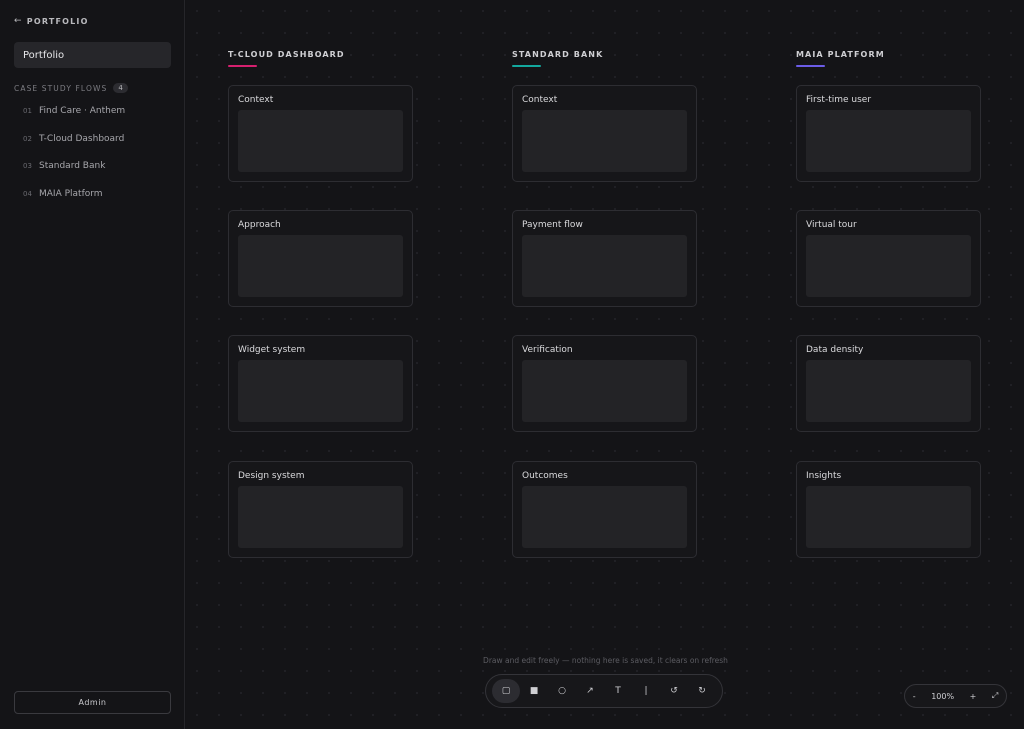 The width and height of the screenshot is (1024, 729). Describe the element at coordinates (590, 691) in the screenshot. I see `arrow-tool-icon: ↗` at that location.